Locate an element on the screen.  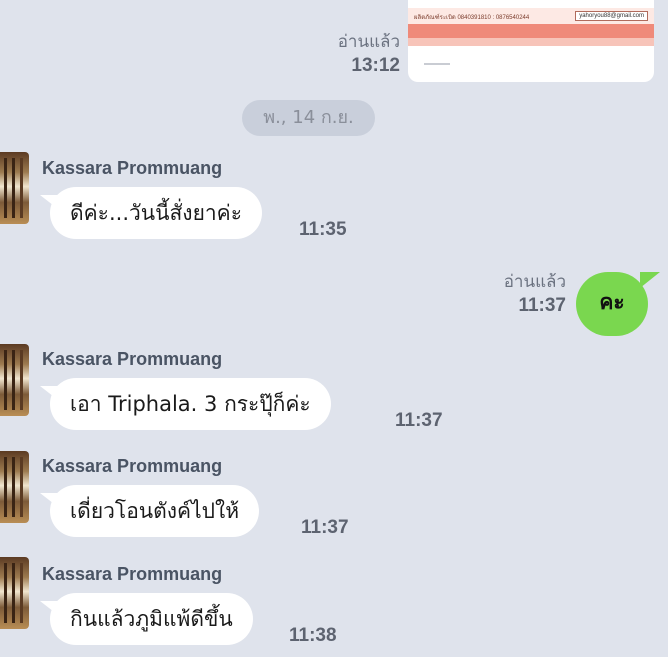
message-bubble-sent: คะ is located at coordinates (618, 304).